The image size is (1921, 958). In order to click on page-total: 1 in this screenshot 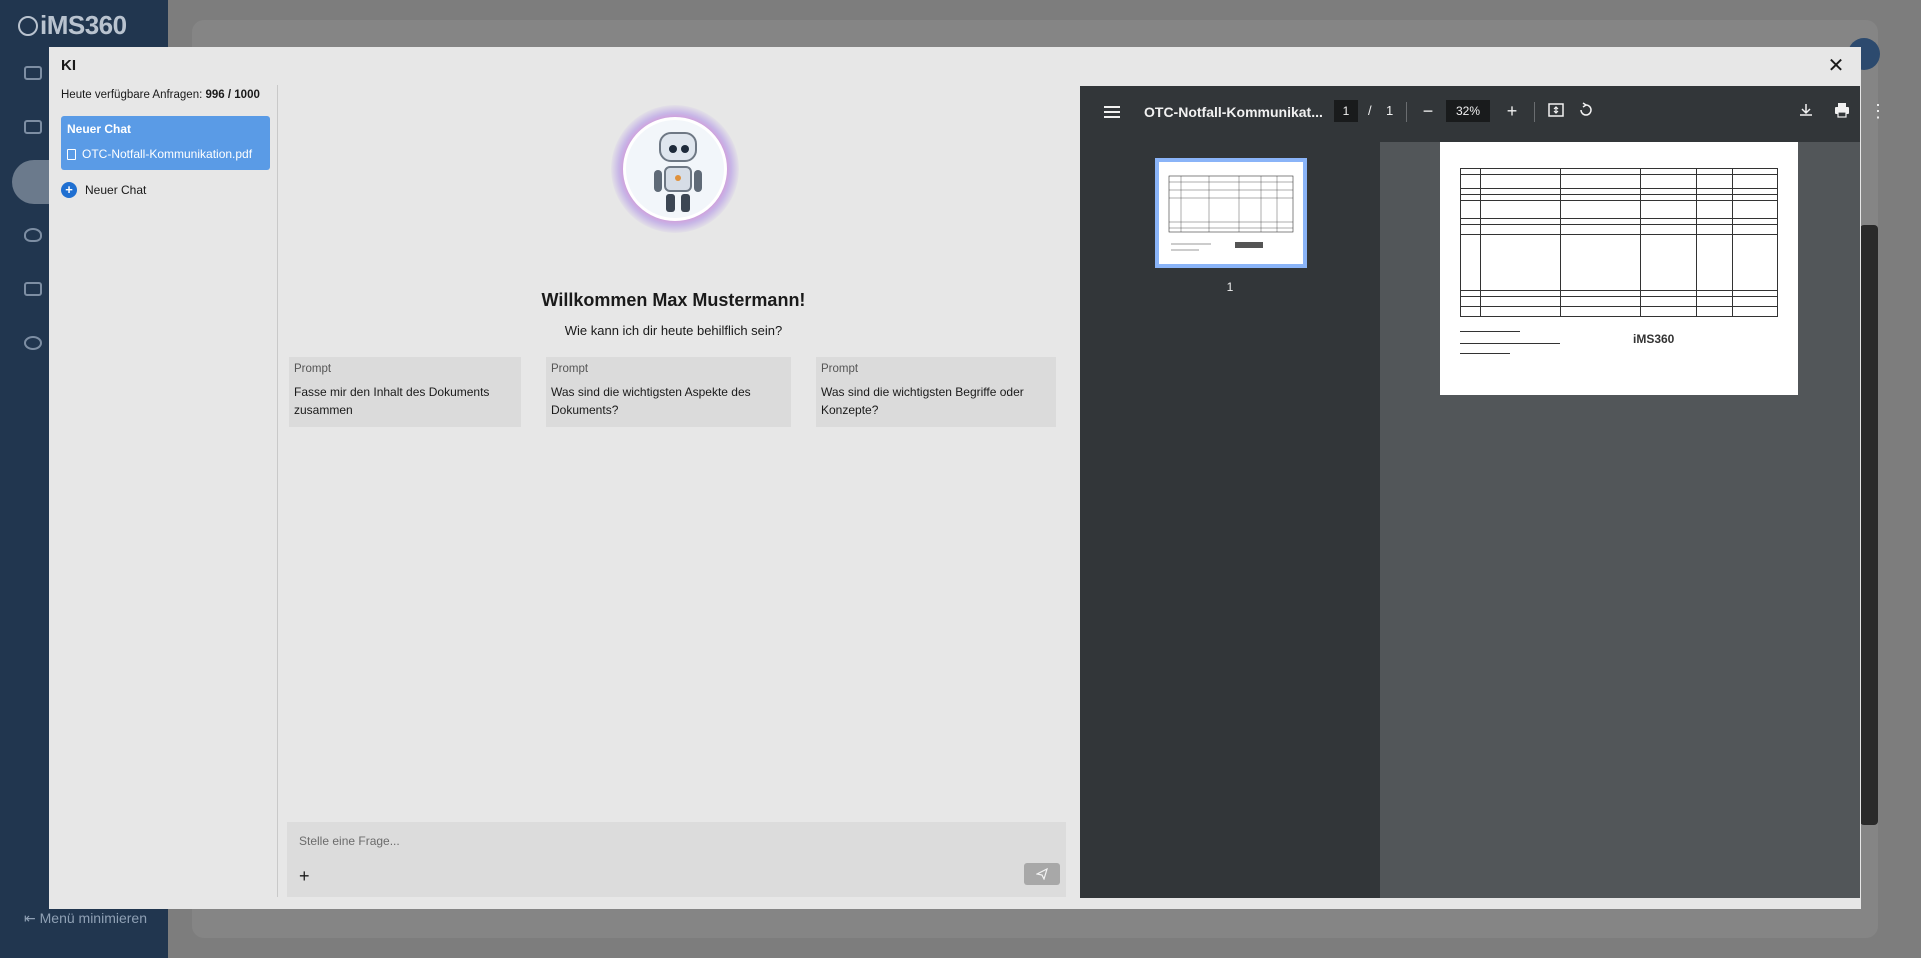, I will do `click(1390, 110)`.